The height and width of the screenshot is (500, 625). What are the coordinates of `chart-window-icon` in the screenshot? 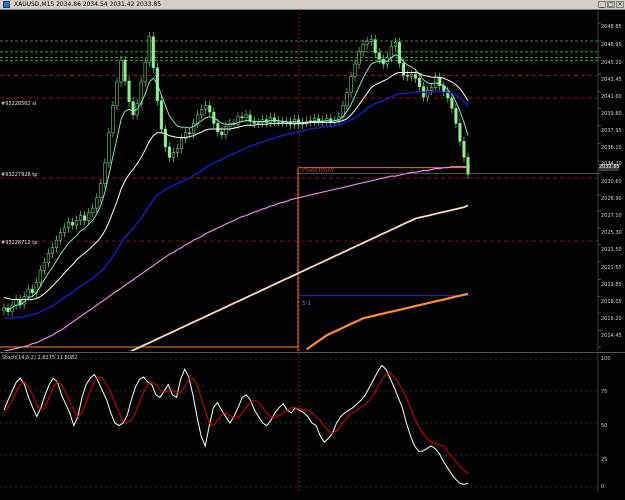 It's located at (6, 4).